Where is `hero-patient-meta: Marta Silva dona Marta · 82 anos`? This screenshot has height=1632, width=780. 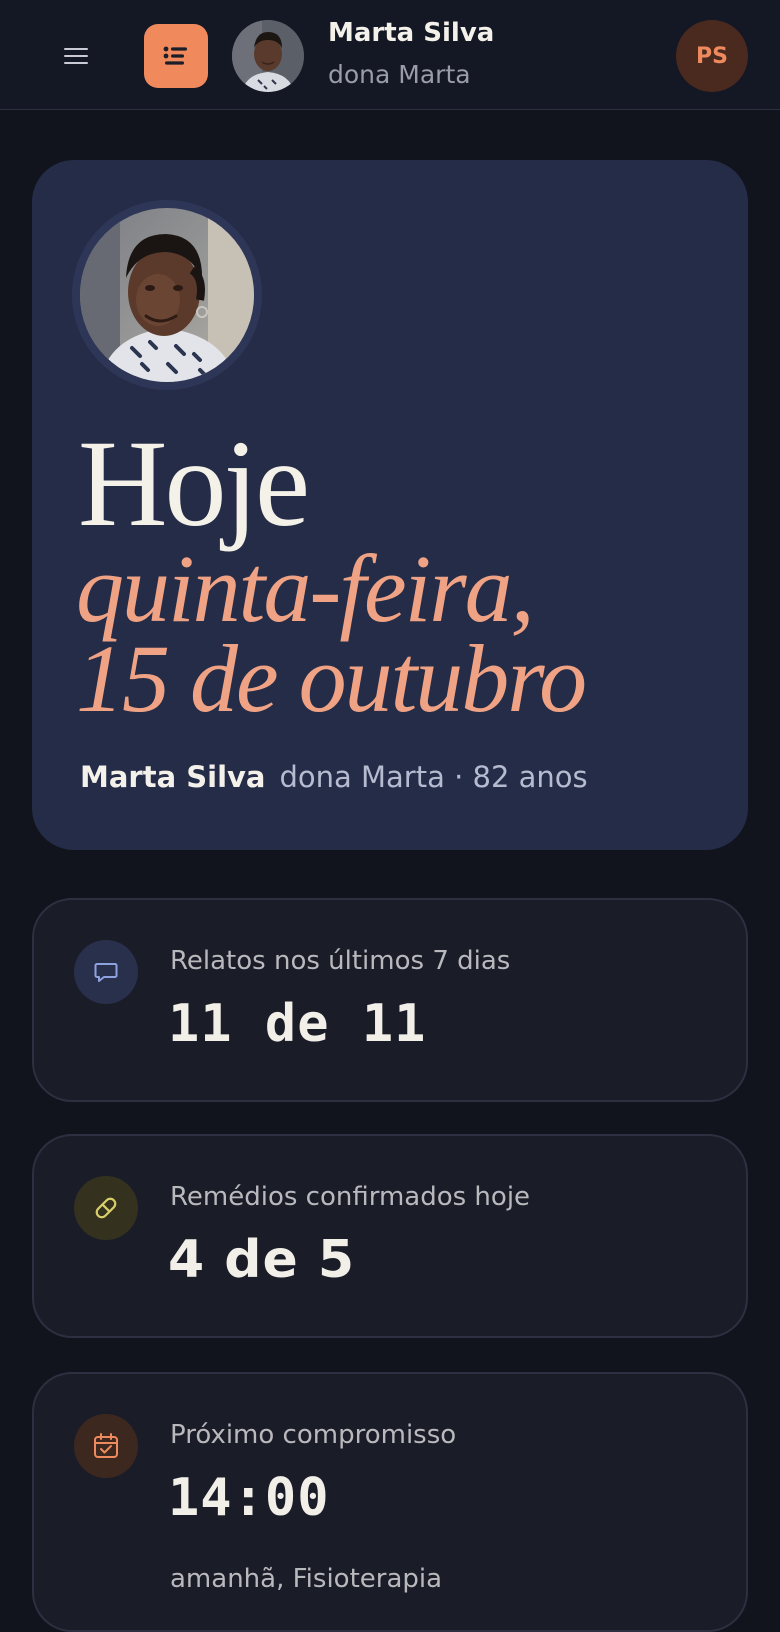
hero-patient-meta: Marta Silva dona Marta · 82 anos is located at coordinates (334, 777).